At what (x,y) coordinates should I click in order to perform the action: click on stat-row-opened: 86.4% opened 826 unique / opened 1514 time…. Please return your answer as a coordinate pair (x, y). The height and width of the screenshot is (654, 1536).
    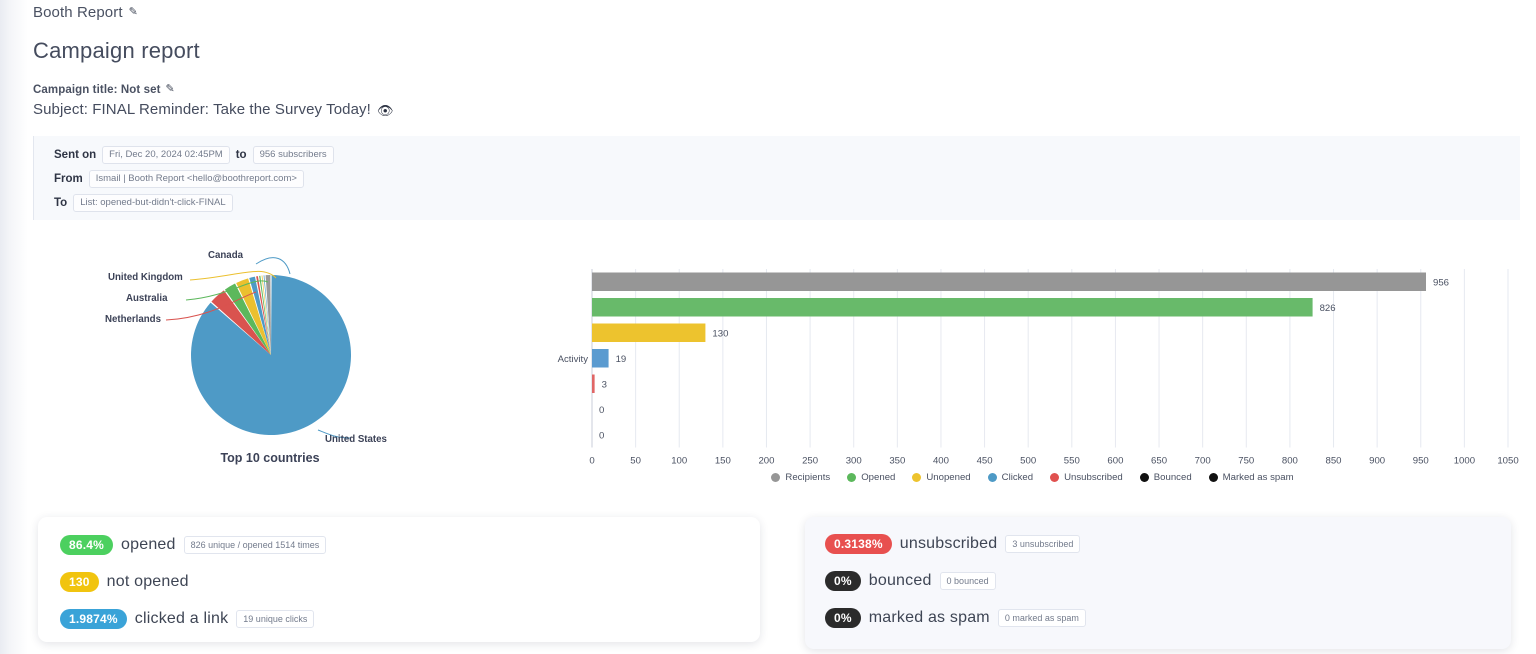
    Looking at the image, I should click on (193, 545).